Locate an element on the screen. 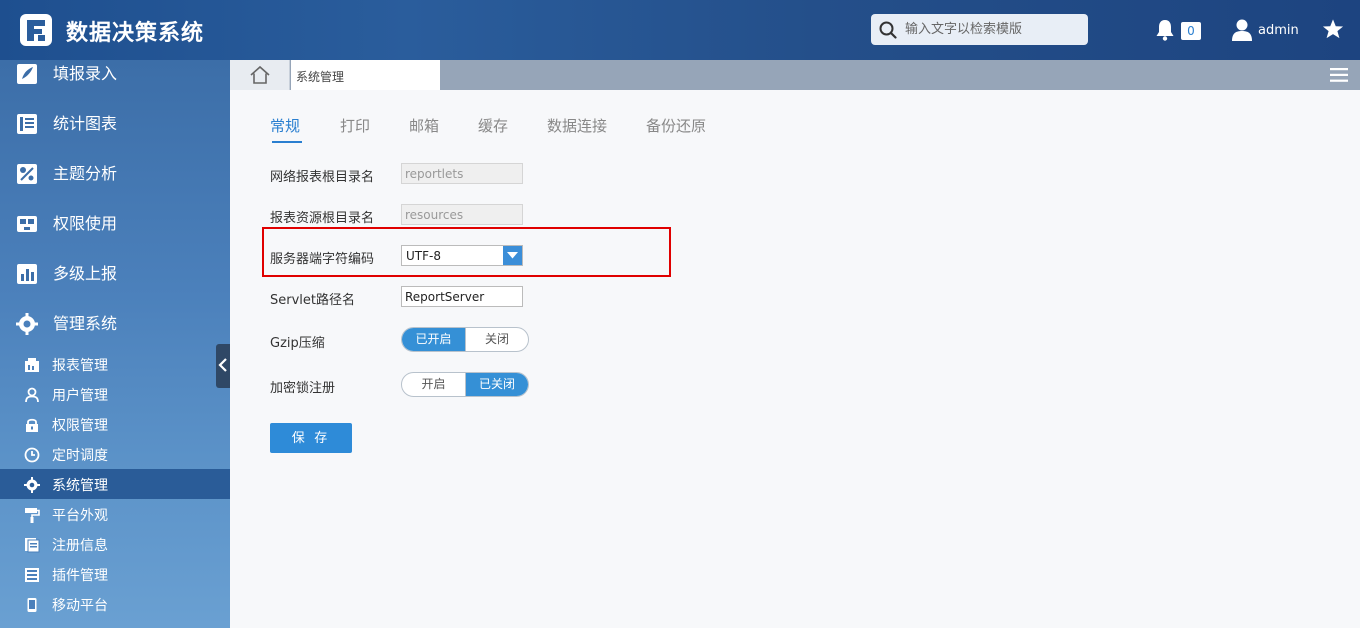 The image size is (1360, 628). star-icon is located at coordinates (1333, 29).